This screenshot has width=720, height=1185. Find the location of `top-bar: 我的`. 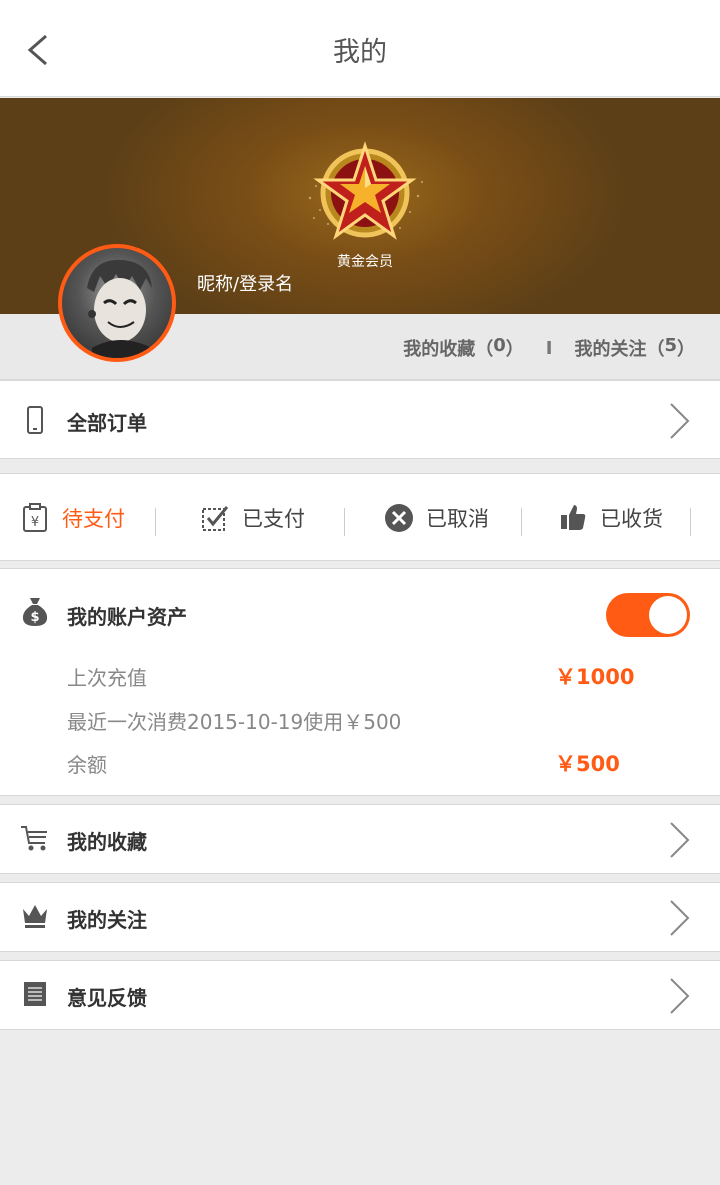

top-bar: 我的 is located at coordinates (360, 48).